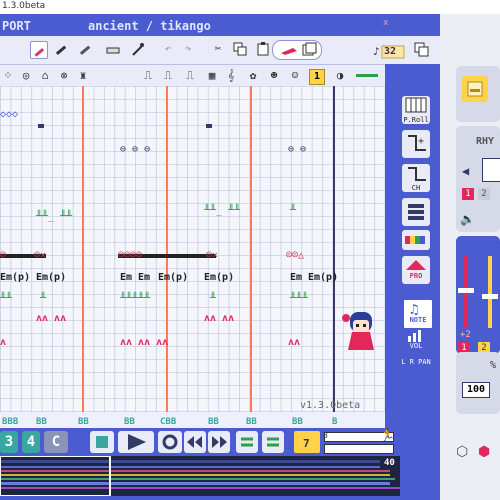 The width and height of the screenshot is (500, 500). What do you see at coordinates (416, 240) in the screenshot?
I see `color-bar-button` at bounding box center [416, 240].